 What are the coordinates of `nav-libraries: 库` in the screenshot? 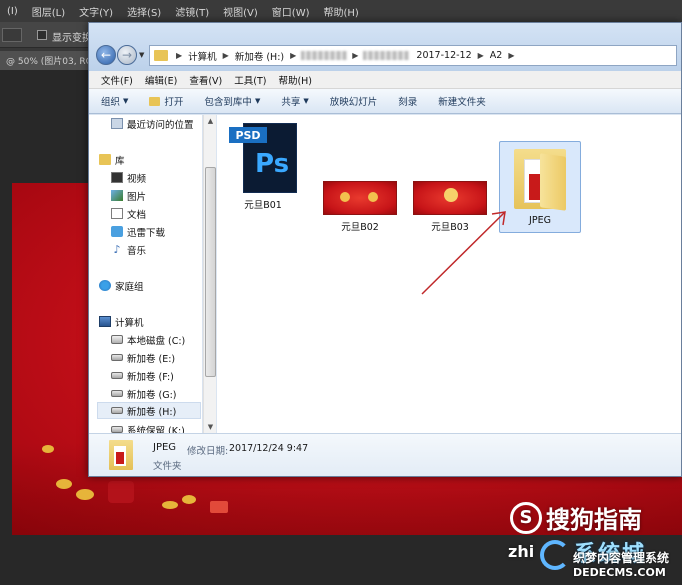 It's located at (112, 159).